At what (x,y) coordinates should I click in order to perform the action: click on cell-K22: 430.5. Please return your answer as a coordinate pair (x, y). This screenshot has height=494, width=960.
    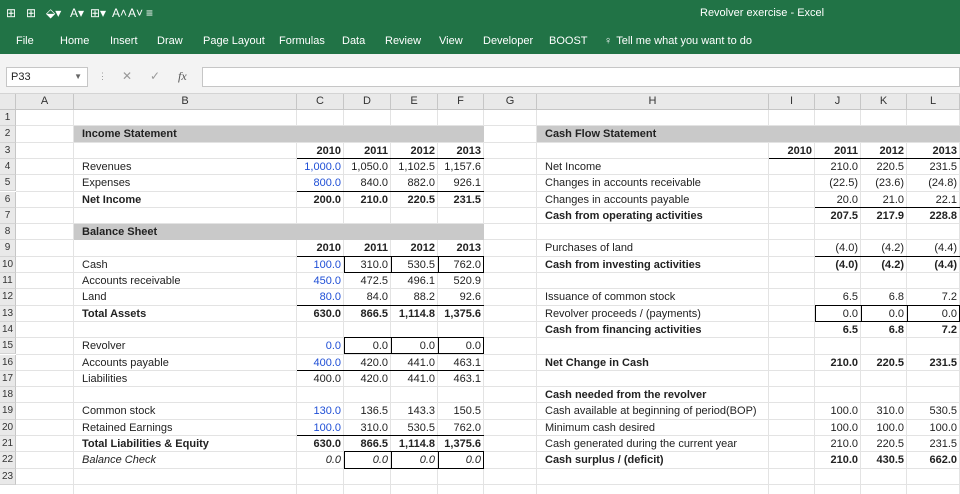
    Looking at the image, I should click on (884, 460).